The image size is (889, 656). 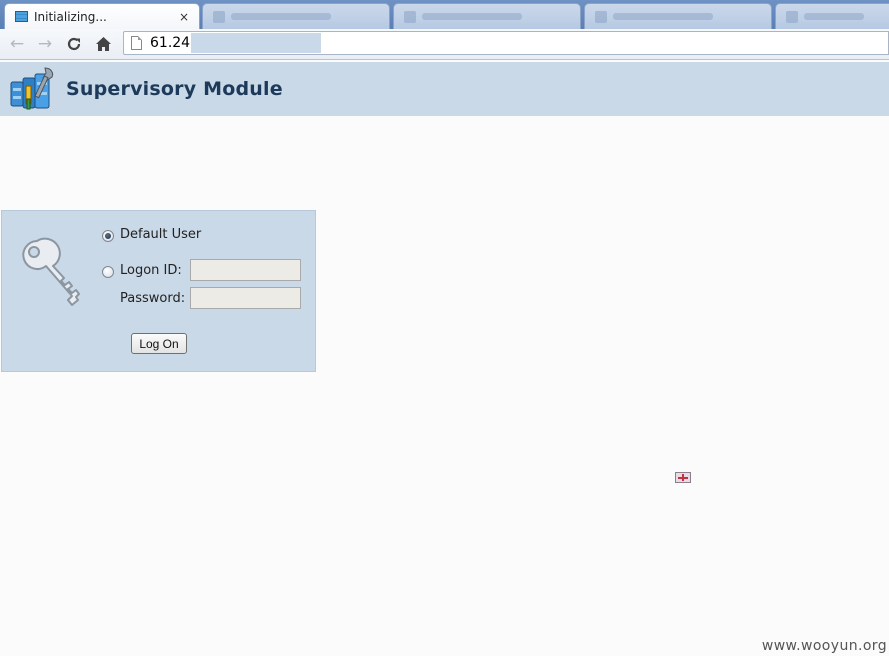 I want to click on logon-id-input, so click(x=245, y=270).